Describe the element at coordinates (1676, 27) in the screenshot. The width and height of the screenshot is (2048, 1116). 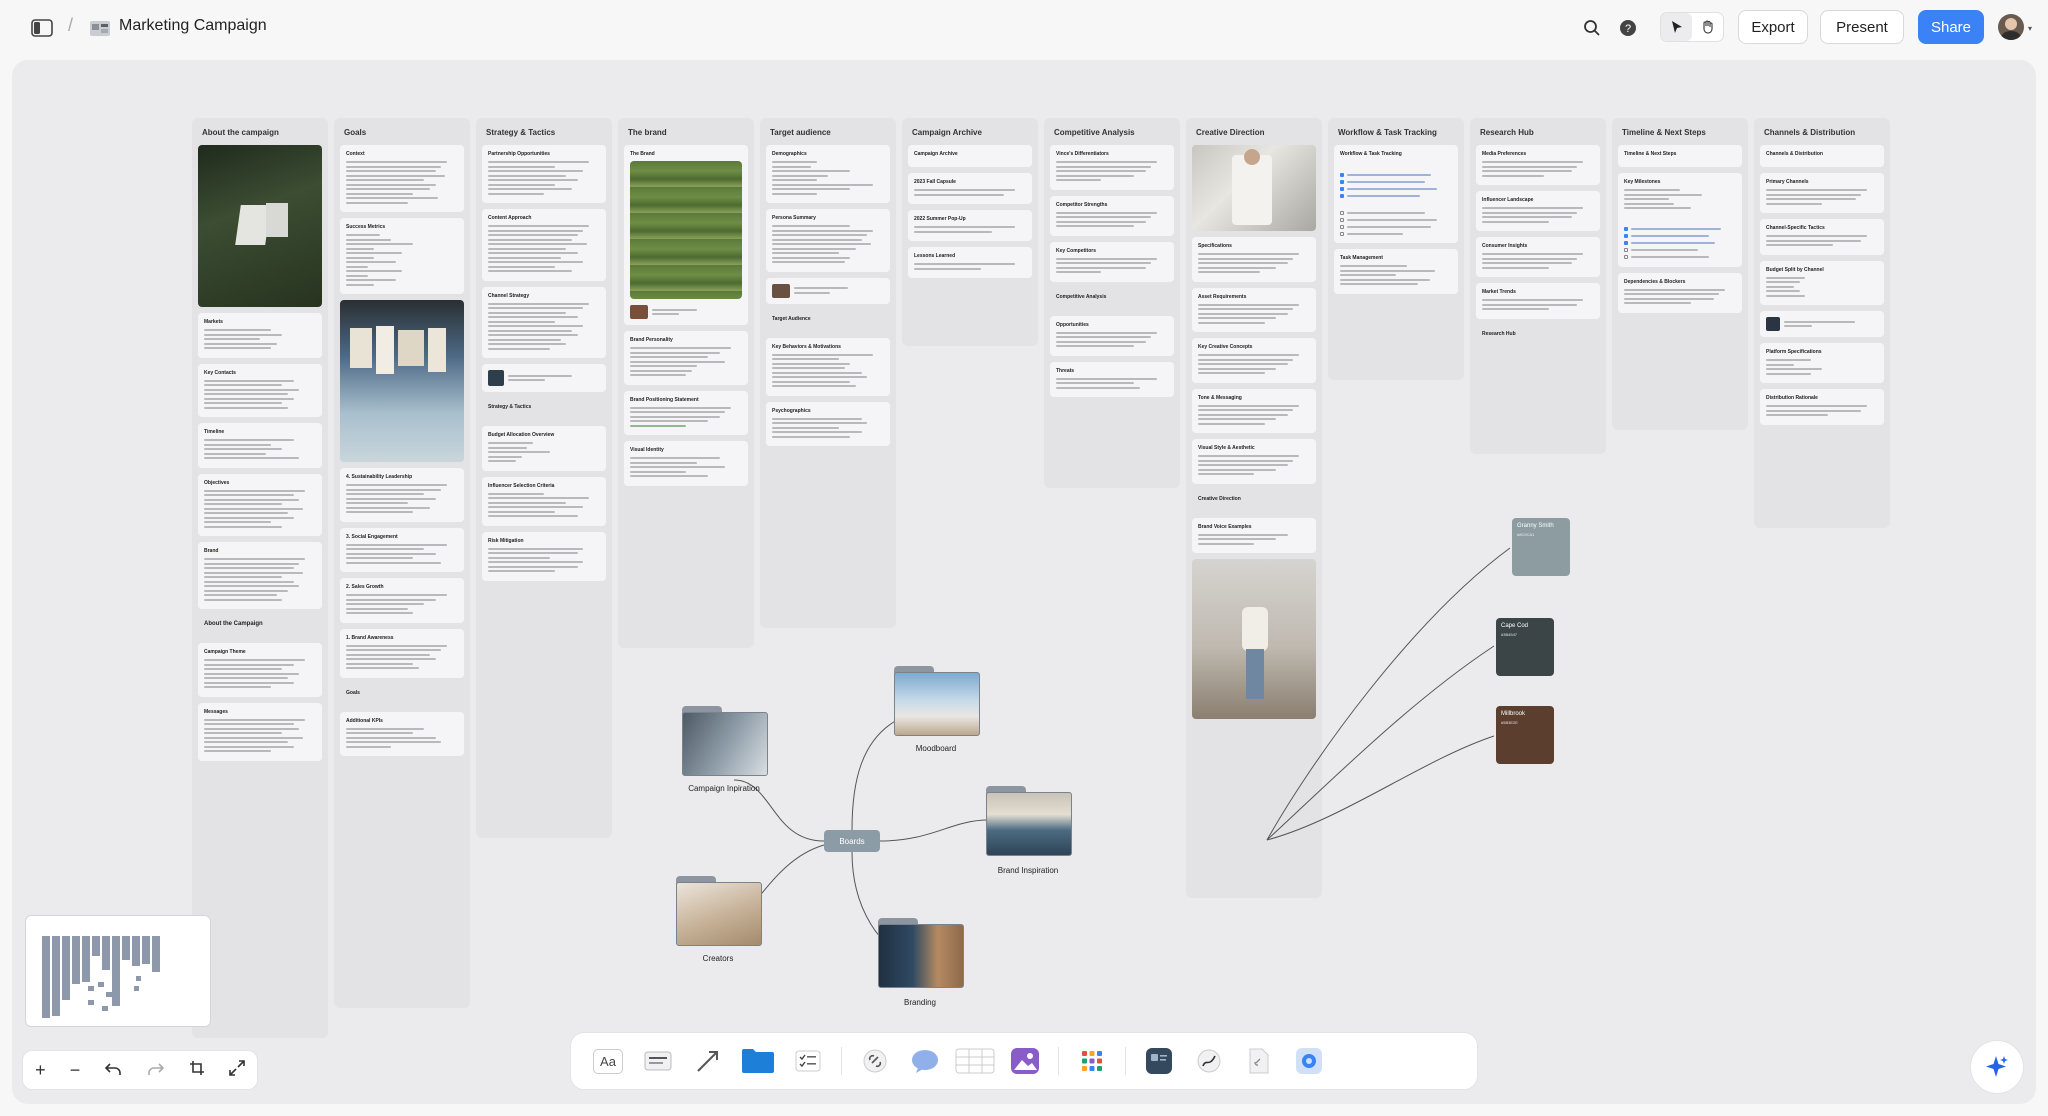
I see `cursor-icon` at that location.